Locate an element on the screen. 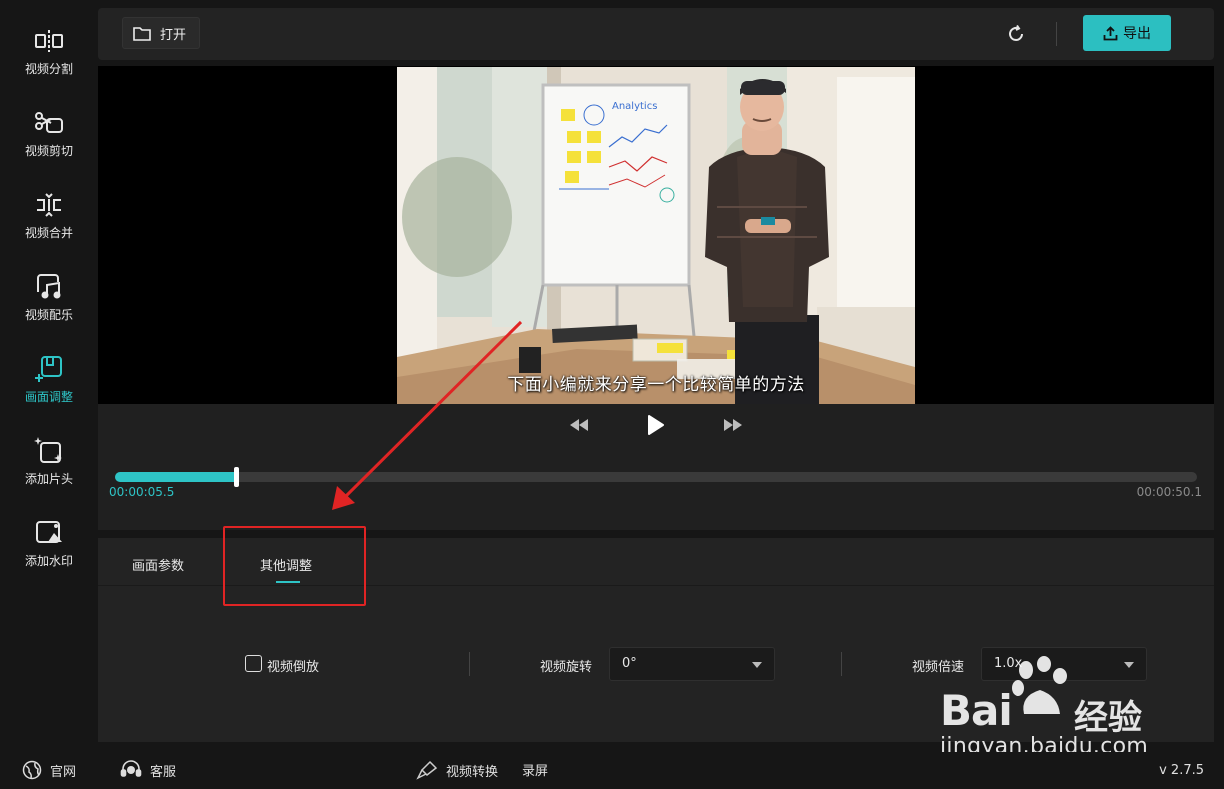 This screenshot has height=789, width=1224. split-icon is located at coordinates (49, 41).